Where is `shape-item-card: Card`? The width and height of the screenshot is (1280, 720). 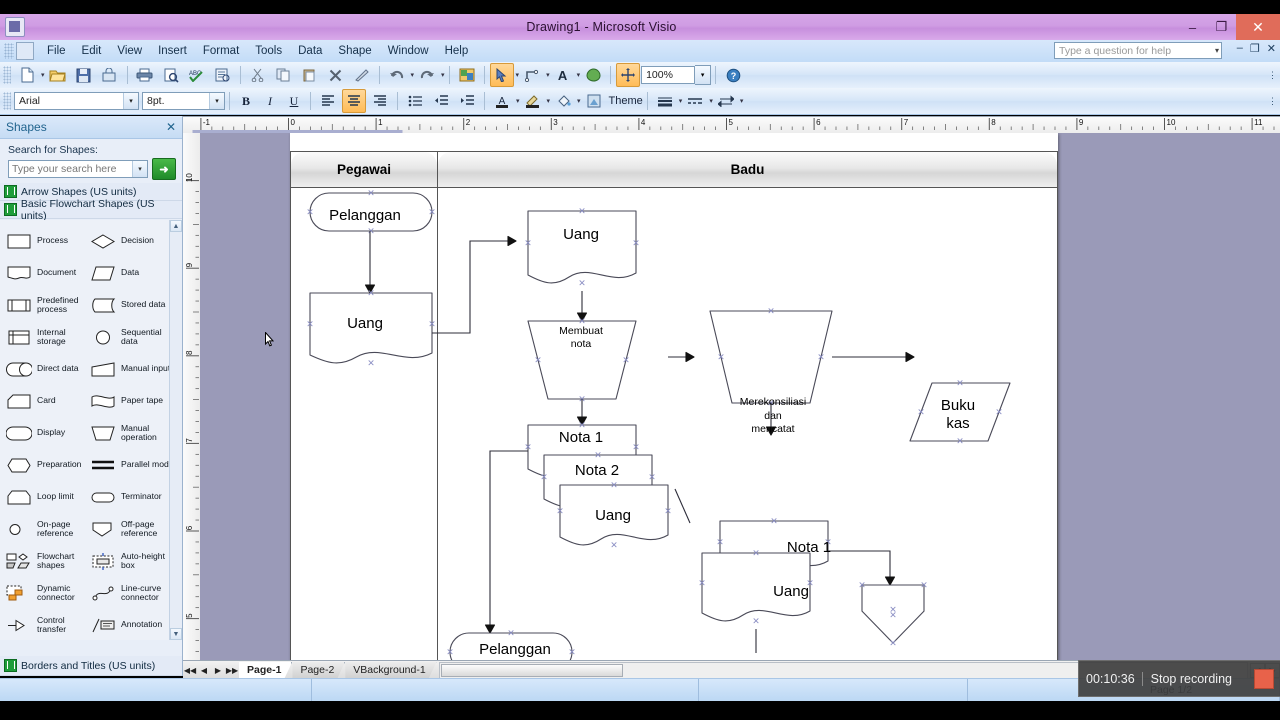 shape-item-card: Card is located at coordinates (48, 401).